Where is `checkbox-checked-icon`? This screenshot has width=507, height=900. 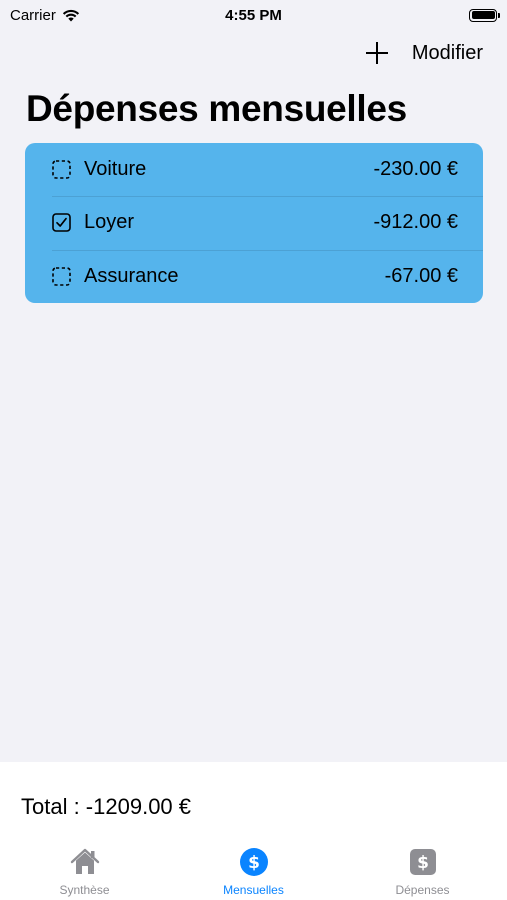
checkbox-checked-icon is located at coordinates (61, 223).